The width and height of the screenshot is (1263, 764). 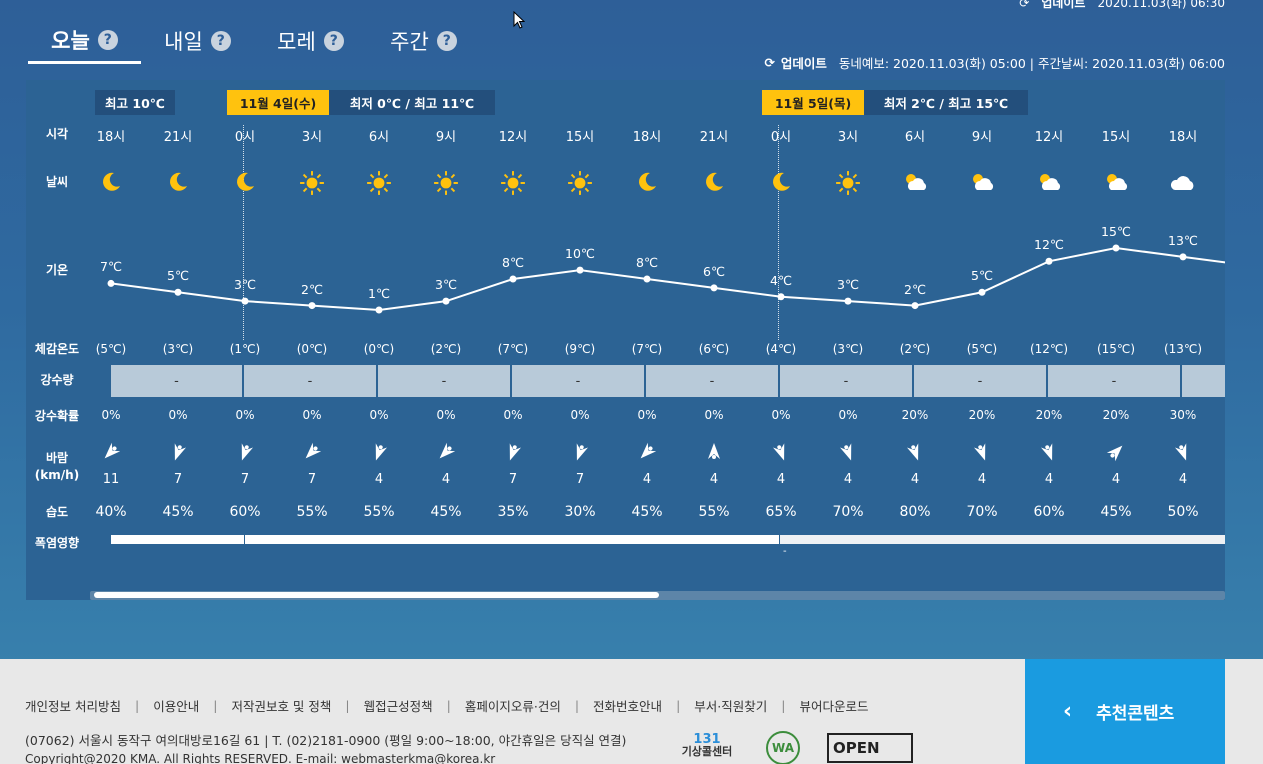 What do you see at coordinates (785, 551) in the screenshot?
I see `heat-dash: -` at bounding box center [785, 551].